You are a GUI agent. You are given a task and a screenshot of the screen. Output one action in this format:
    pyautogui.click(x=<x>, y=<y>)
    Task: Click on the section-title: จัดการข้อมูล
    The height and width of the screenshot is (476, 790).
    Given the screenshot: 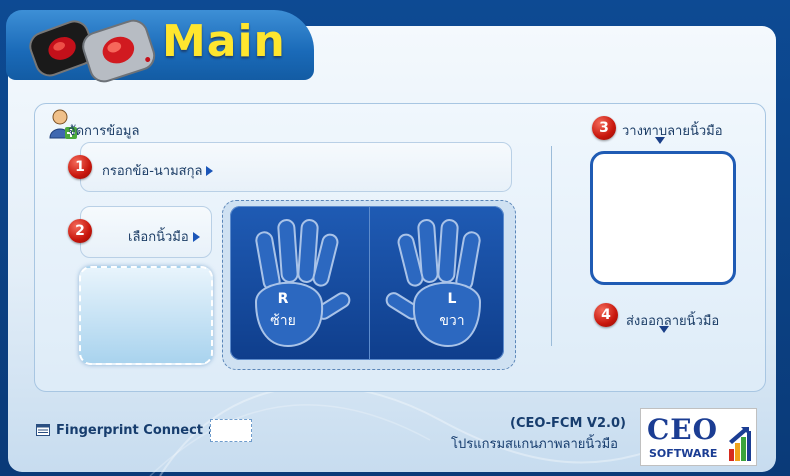 What is the action you would take?
    pyautogui.click(x=104, y=131)
    